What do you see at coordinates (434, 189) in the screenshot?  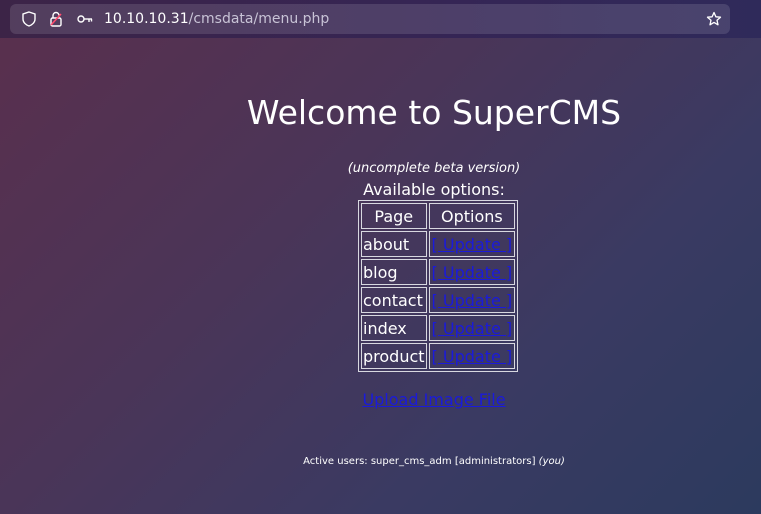 I see `options-label: Available options:` at bounding box center [434, 189].